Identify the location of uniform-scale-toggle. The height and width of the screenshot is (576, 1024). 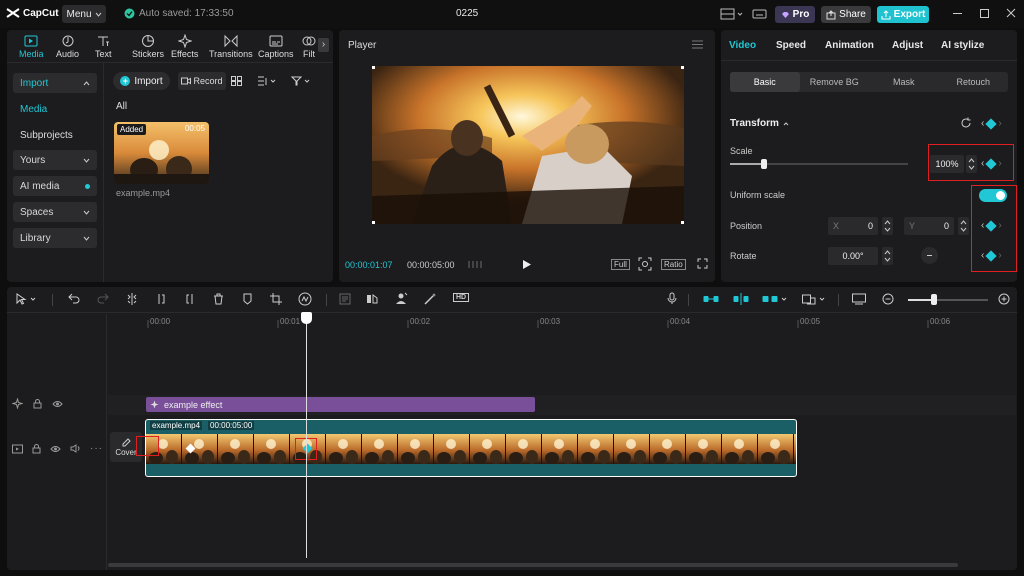
(993, 195).